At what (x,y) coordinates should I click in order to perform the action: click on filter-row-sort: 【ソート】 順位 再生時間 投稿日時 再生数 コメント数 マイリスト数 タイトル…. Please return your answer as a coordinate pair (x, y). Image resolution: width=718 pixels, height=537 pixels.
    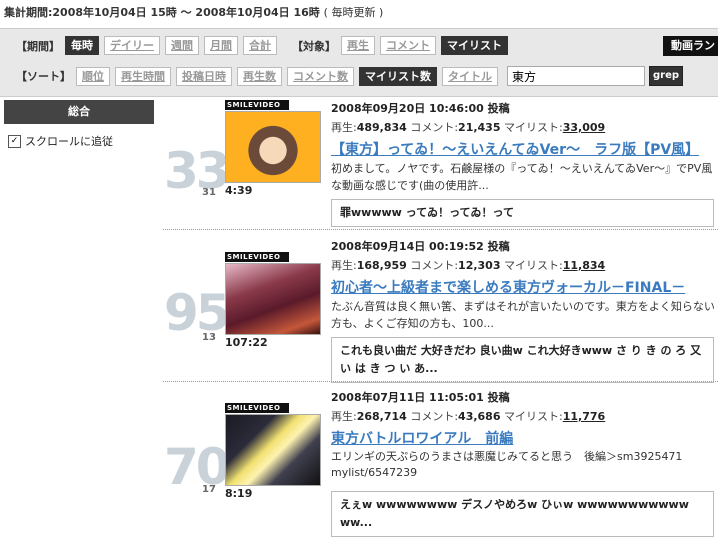
    Looking at the image, I should click on (349, 76).